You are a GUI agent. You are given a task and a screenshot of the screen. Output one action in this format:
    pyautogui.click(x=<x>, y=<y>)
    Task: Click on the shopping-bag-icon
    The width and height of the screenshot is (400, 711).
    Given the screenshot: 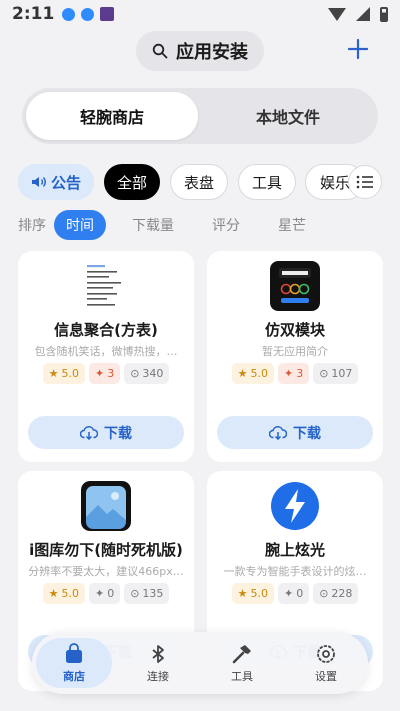 What is the action you would take?
    pyautogui.click(x=74, y=652)
    